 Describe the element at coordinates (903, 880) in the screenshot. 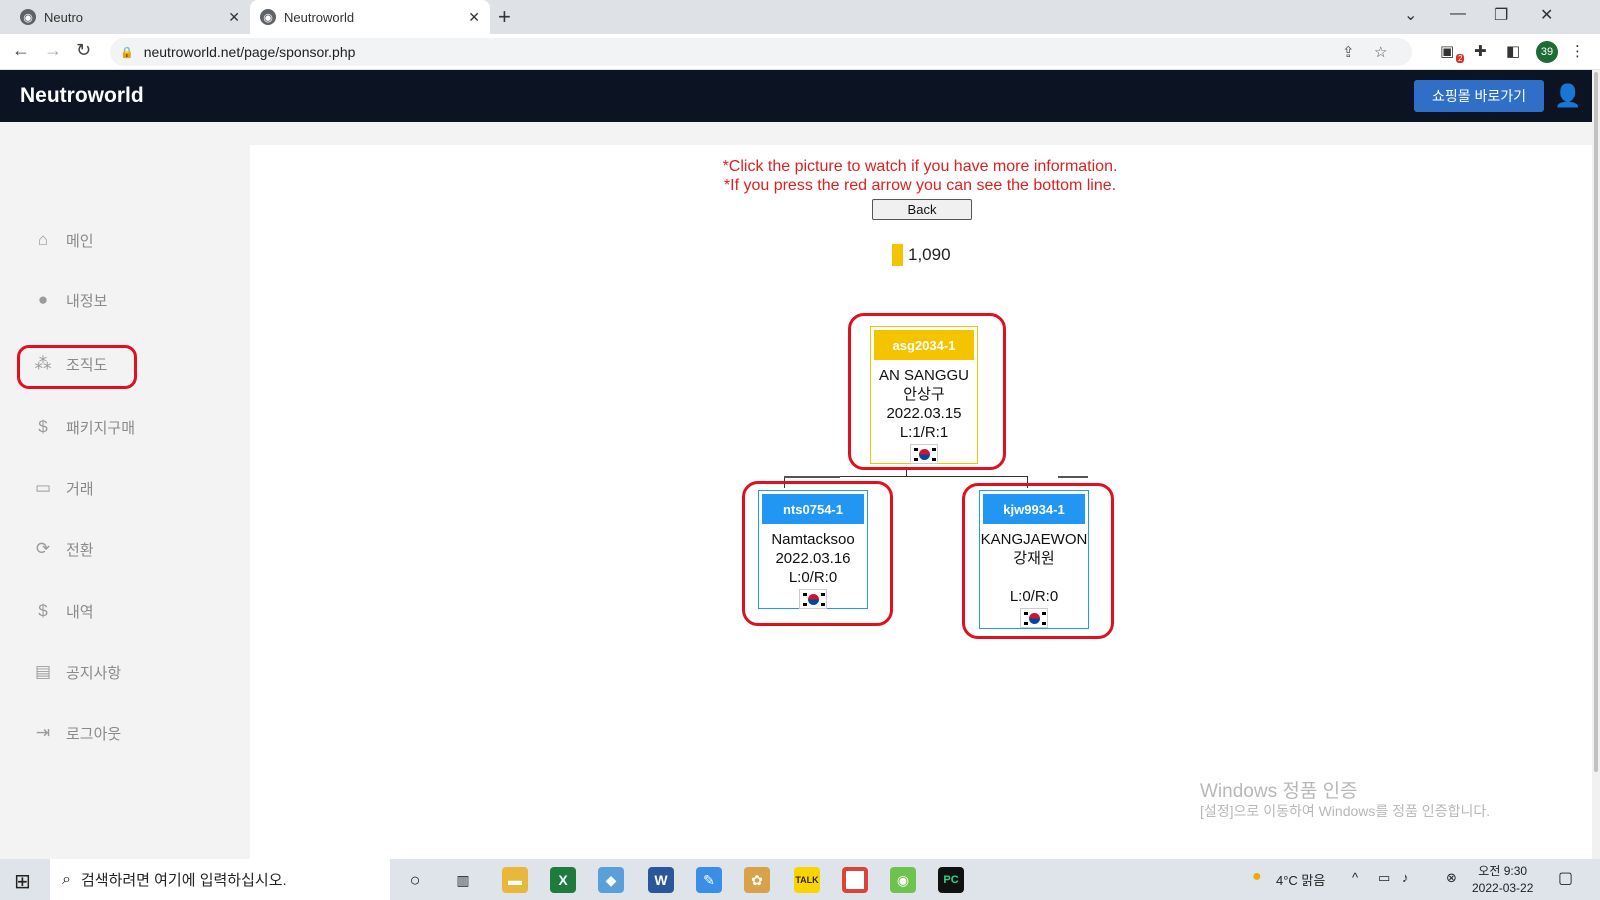

I see `app-green-icon: ◉` at that location.